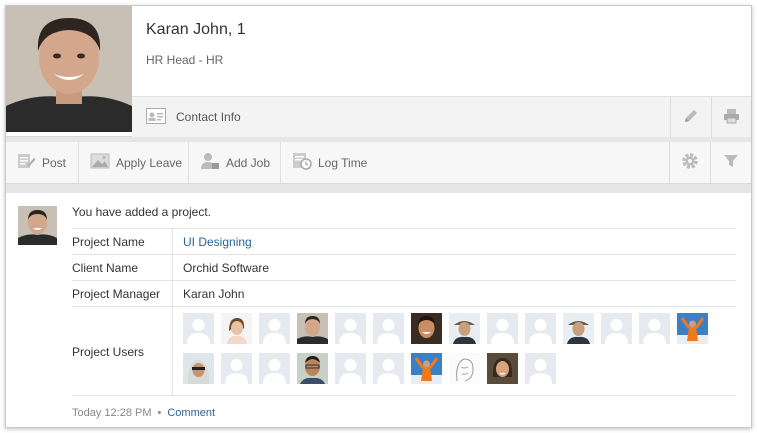  Describe the element at coordinates (404, 267) in the screenshot. I see `detail-row-client-name: Client Name Orchid Software` at that location.